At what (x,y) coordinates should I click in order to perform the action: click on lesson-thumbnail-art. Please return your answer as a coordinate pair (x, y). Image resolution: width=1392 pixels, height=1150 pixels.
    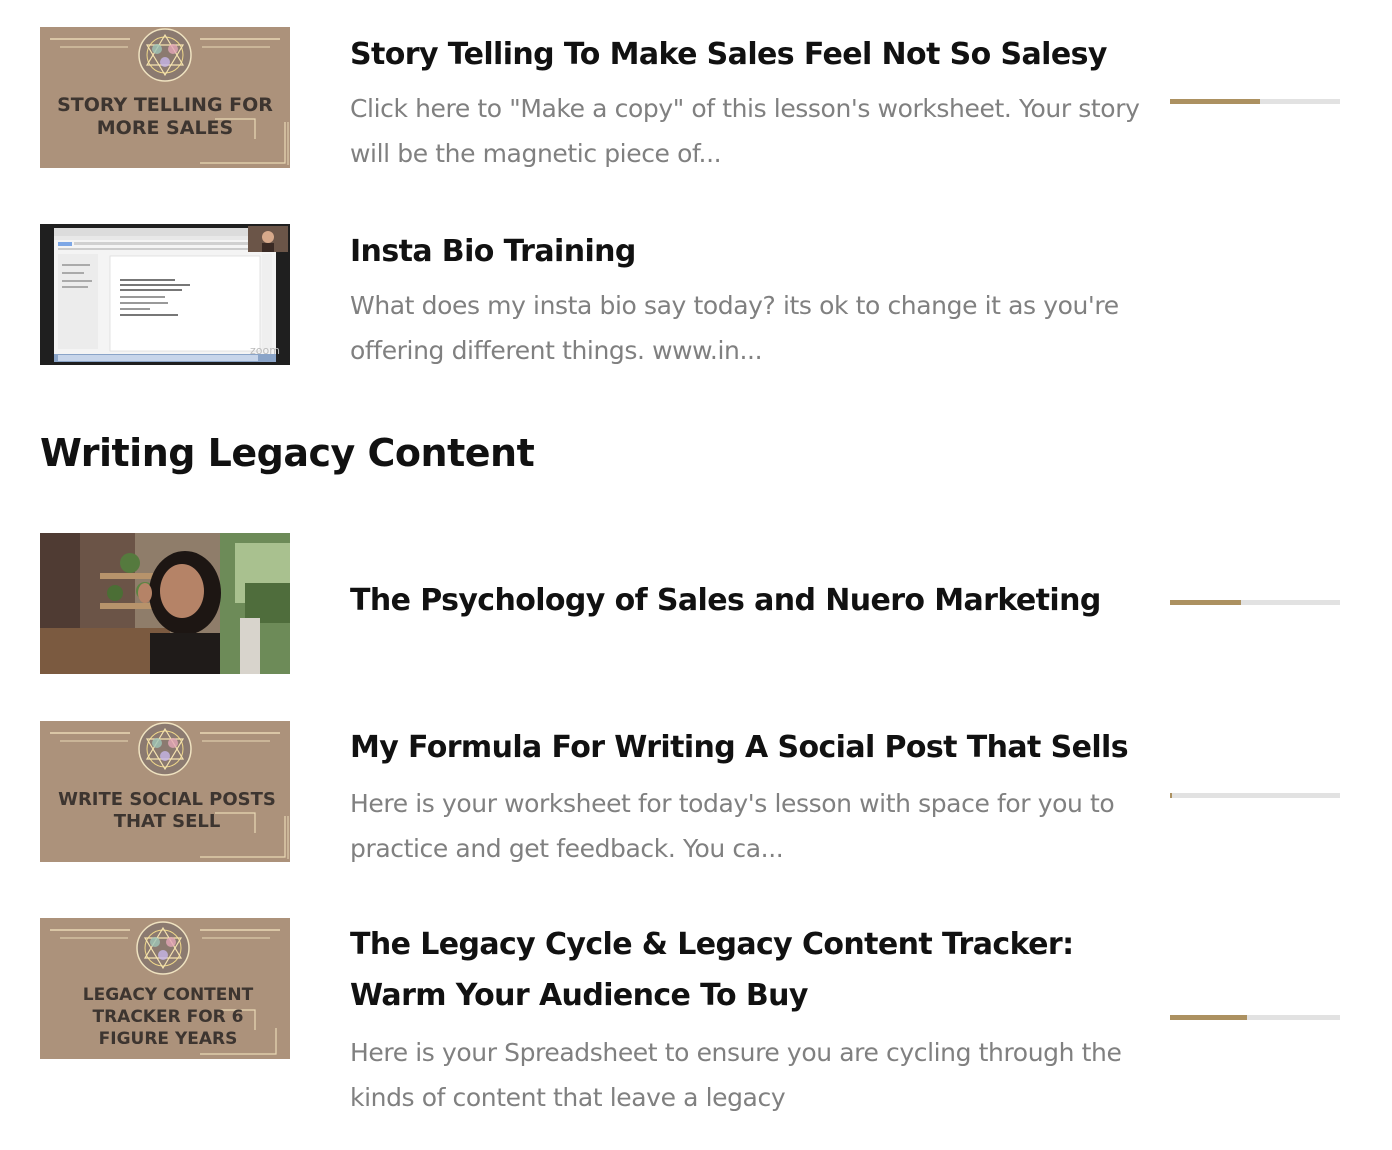
    Looking at the image, I should click on (165, 603).